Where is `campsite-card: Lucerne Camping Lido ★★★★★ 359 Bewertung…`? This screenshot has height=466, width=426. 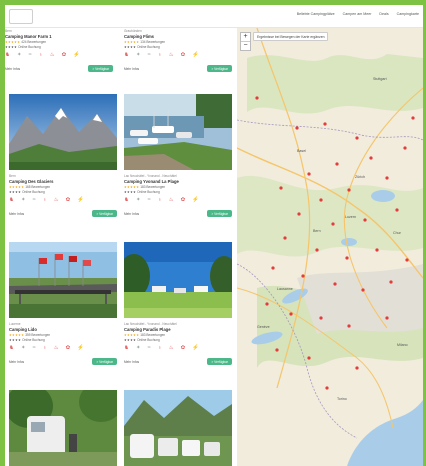 campsite-card: Lucerne Camping Lido ★★★★★ 359 Bewertung… is located at coordinates (63, 303).